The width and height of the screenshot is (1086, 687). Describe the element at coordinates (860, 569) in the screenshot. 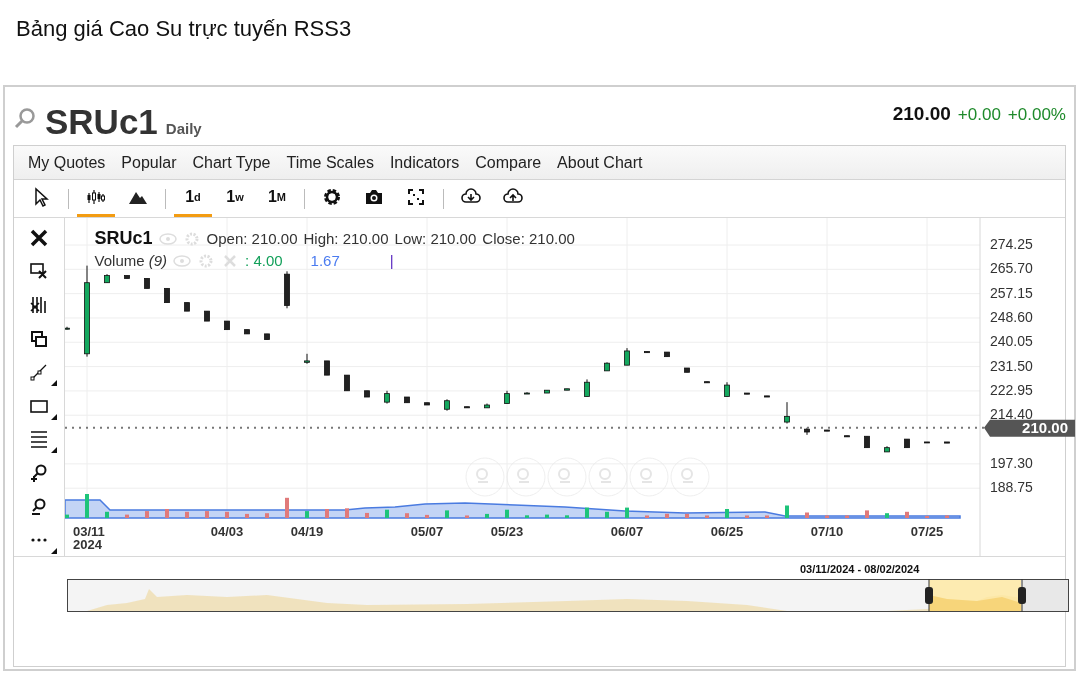

I see `range-label: 03/11/2024 - 08/02/2024` at that location.